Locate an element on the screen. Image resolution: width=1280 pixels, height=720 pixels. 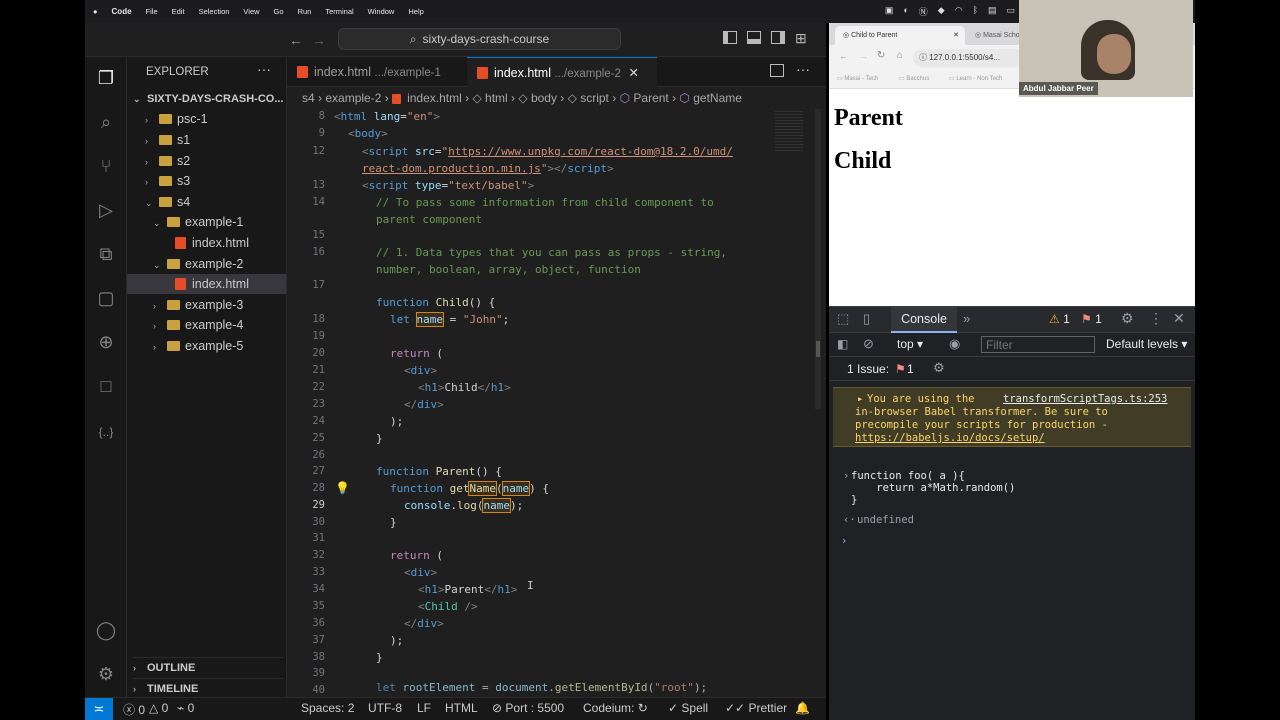
expand-triangle-icon: › is located at coordinates (846, 476).